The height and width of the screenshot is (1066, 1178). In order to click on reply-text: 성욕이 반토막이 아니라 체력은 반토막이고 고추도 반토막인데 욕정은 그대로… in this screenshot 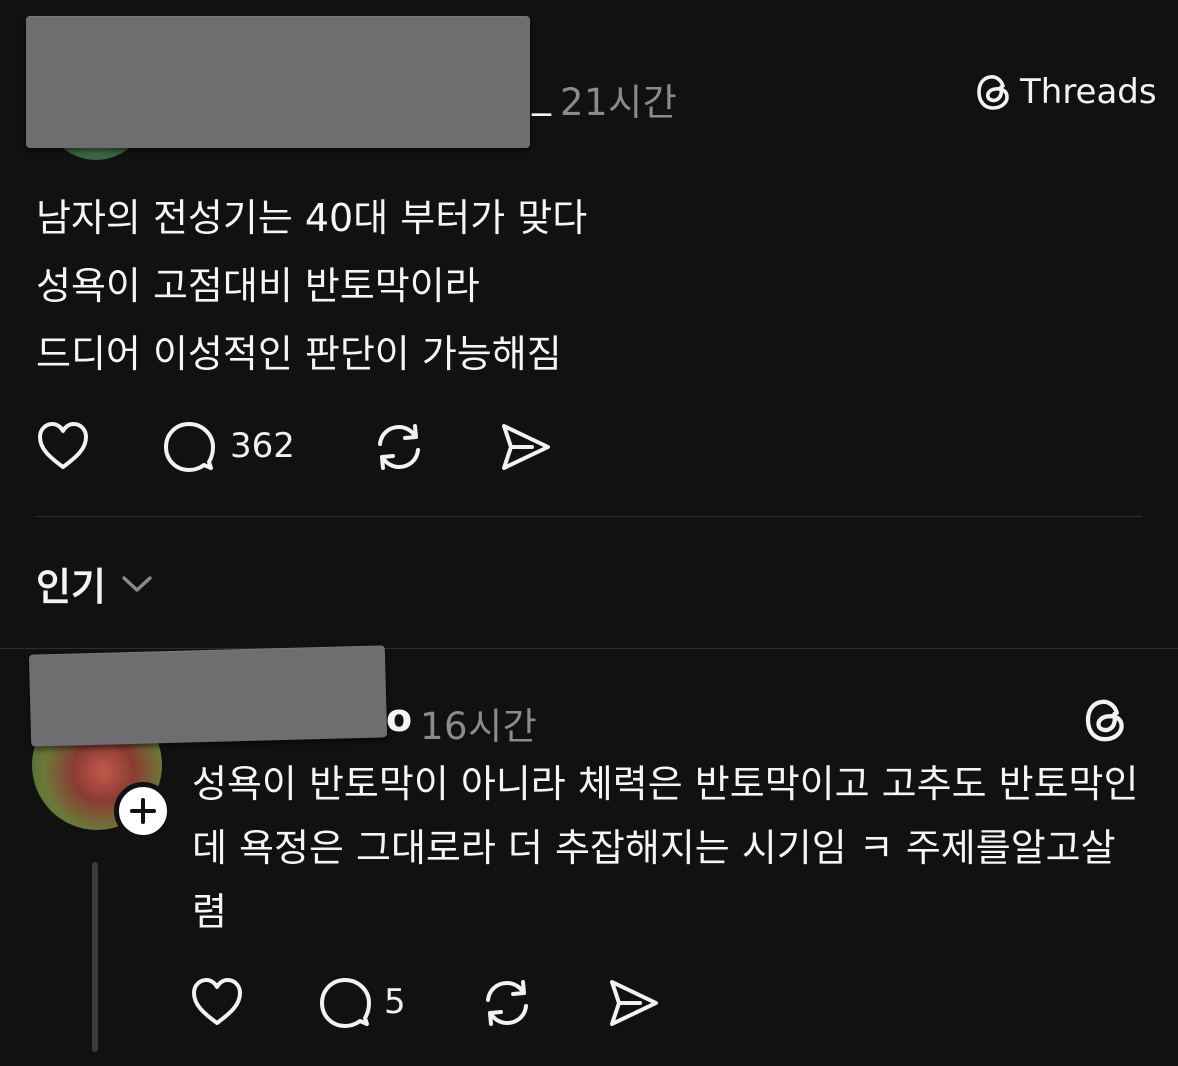, I will do `click(665, 848)`.